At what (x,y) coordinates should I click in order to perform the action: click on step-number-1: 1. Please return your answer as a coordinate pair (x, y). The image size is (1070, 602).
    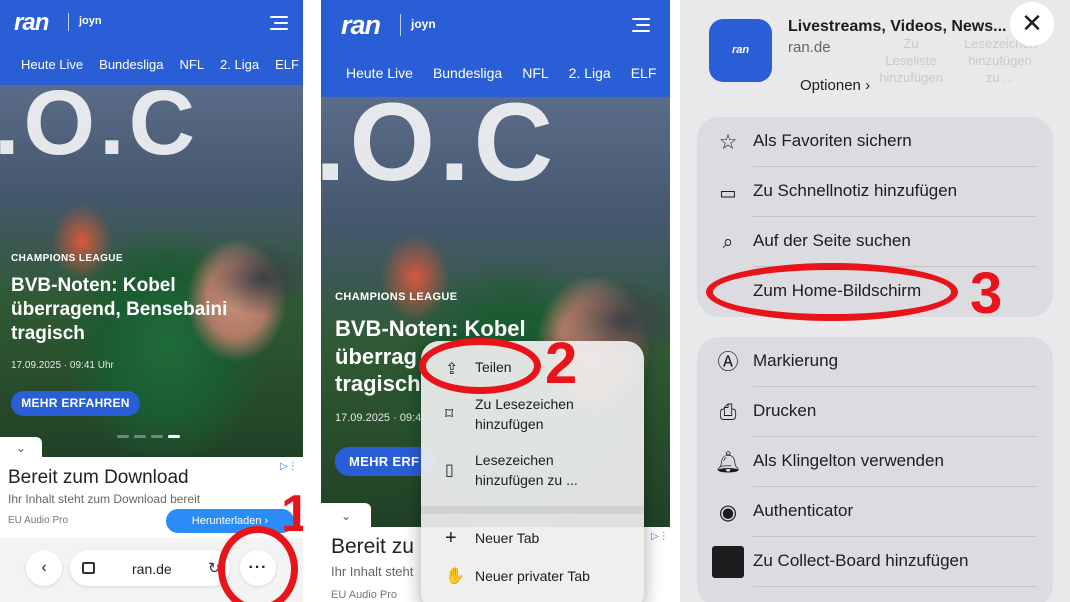
    Looking at the image, I should click on (292, 514).